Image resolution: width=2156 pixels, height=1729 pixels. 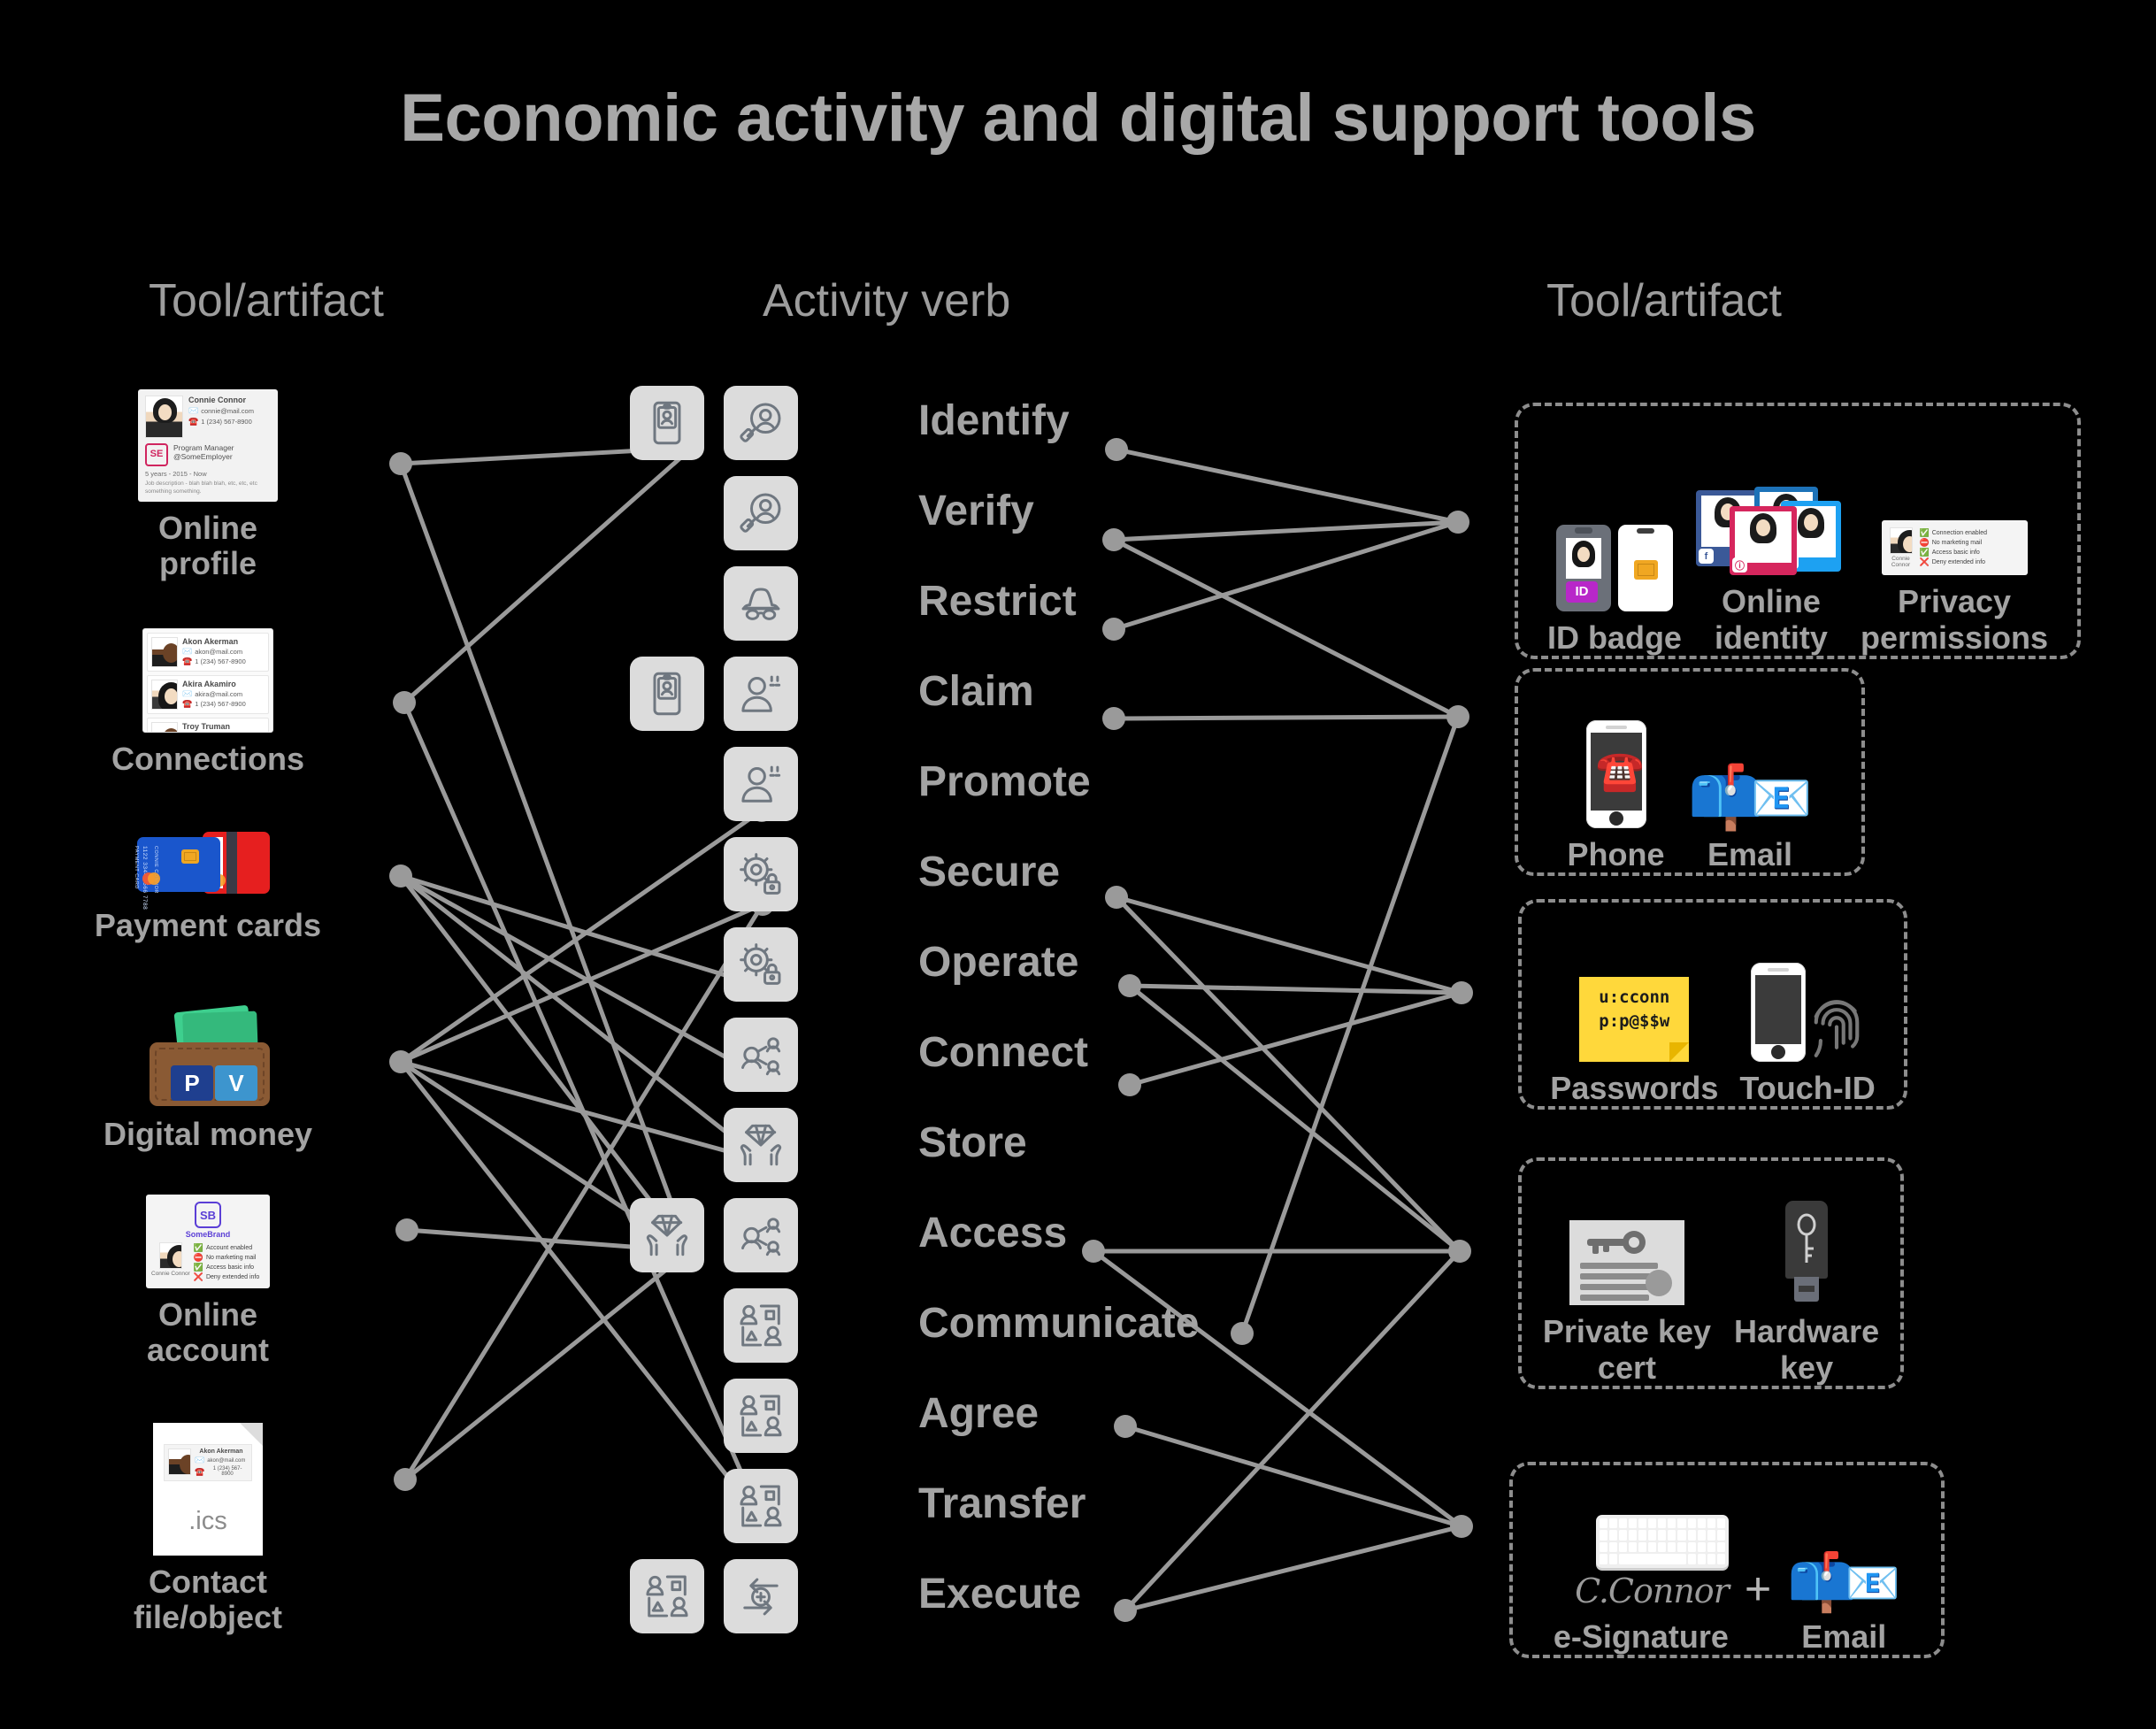 What do you see at coordinates (1844, 1604) in the screenshot?
I see `right-item-email-2: 📫 📧 Email` at bounding box center [1844, 1604].